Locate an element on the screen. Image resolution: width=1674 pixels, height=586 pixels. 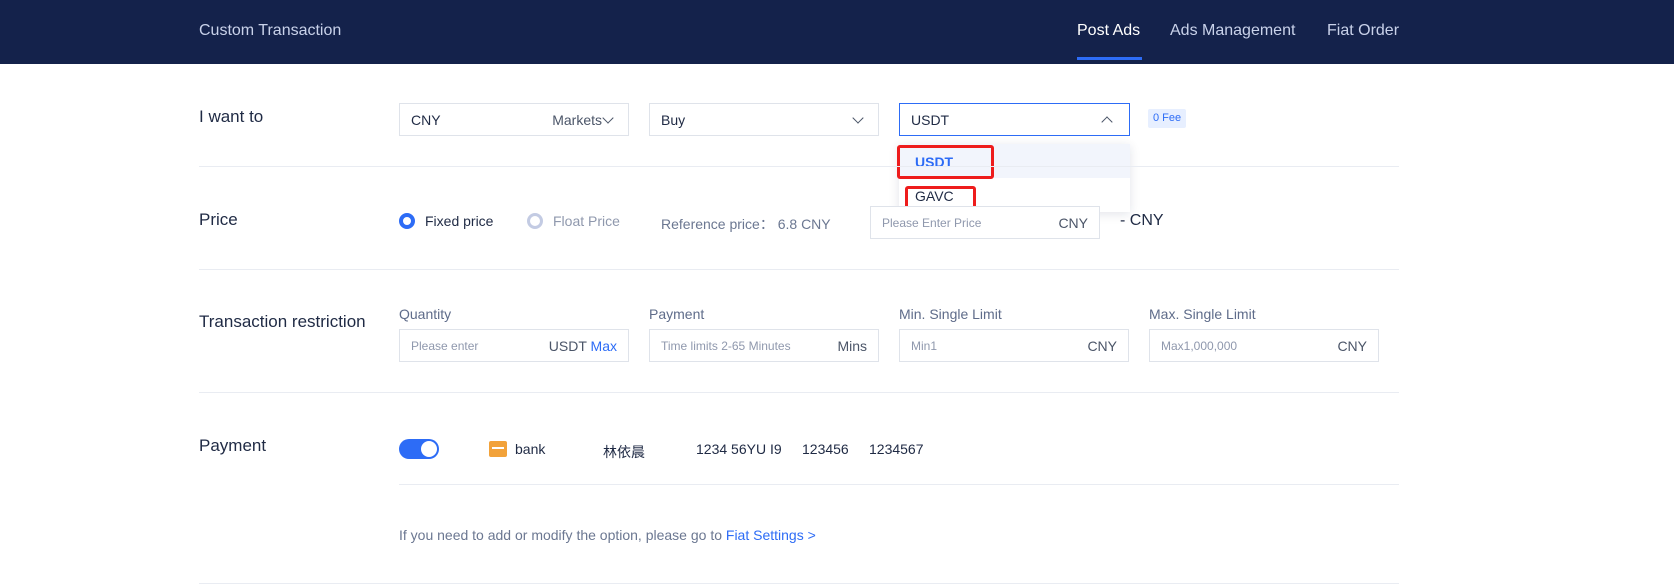
restriction-label: Transaction restriction is located at coordinates (282, 321).